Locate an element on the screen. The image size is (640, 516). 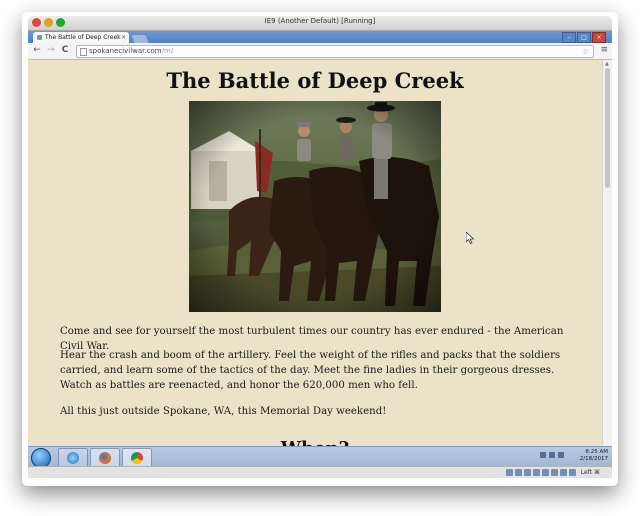
vbox-display-icon is located at coordinates (554, 472).